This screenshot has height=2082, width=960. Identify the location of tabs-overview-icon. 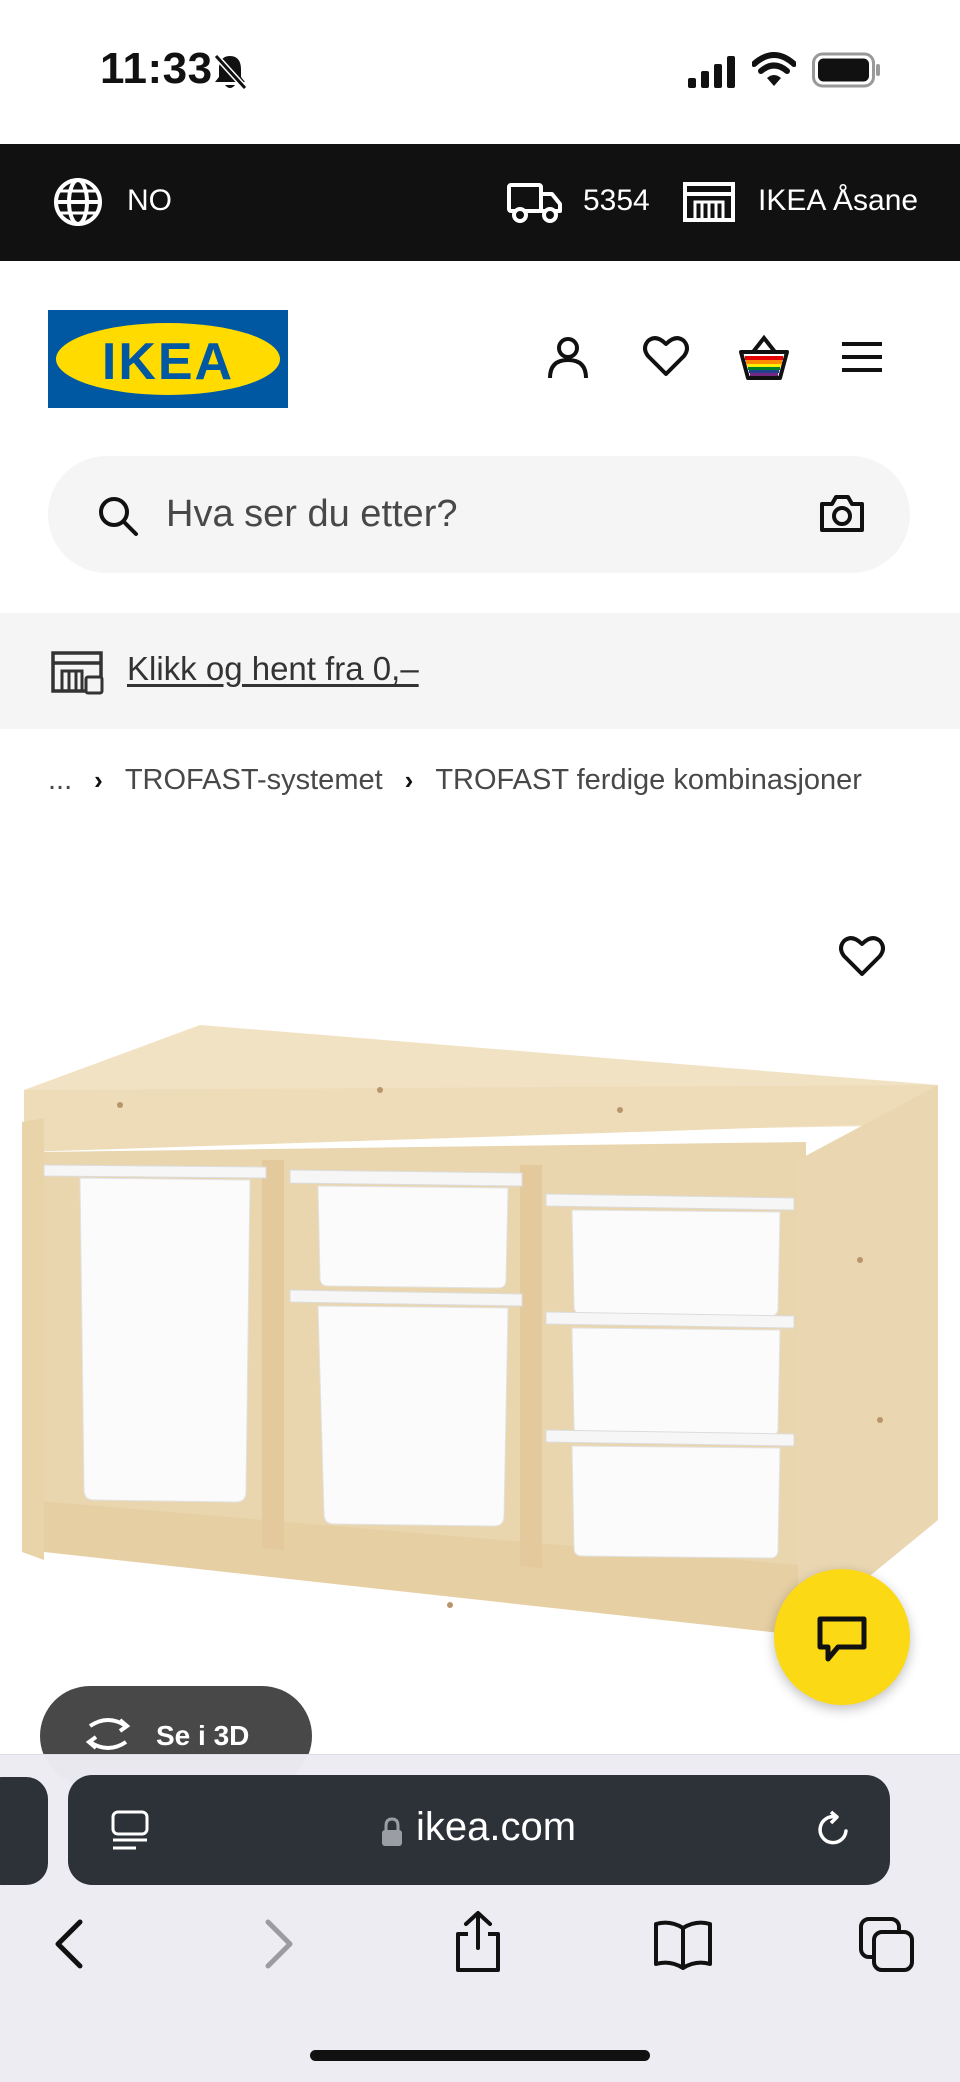
(887, 1947).